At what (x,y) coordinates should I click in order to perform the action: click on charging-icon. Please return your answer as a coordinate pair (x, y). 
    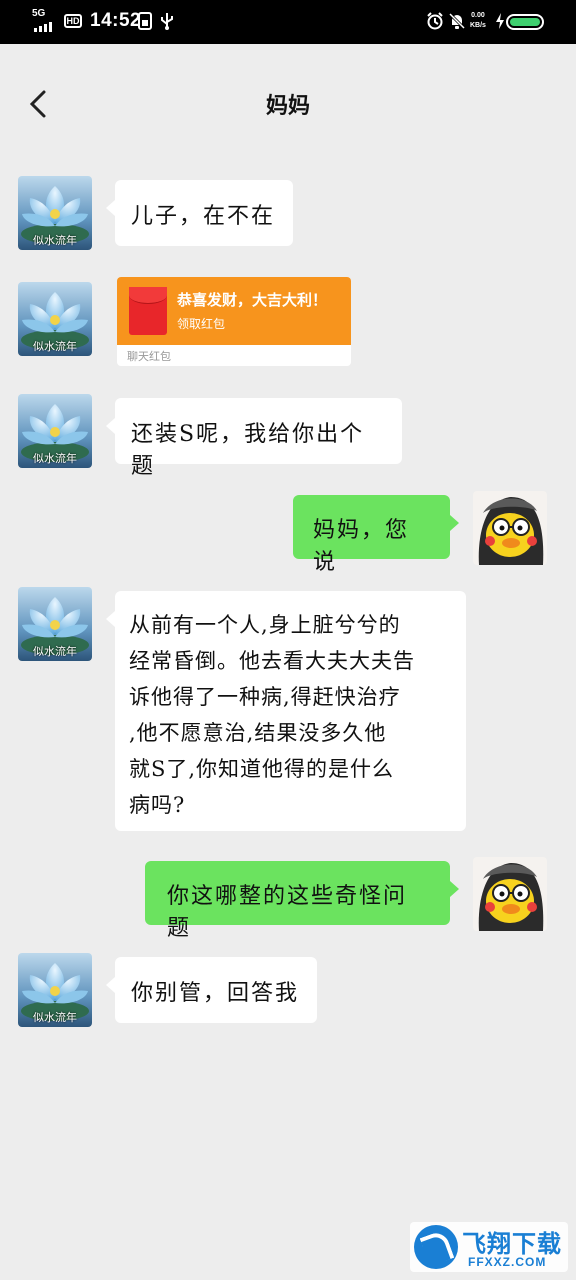
    Looking at the image, I should click on (500, 21).